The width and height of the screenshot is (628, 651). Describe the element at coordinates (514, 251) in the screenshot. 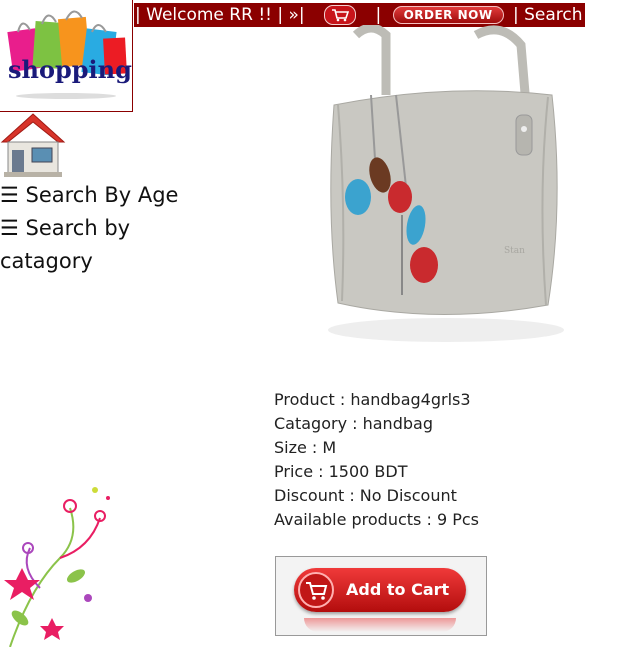

I see `svg-text: Stan` at that location.